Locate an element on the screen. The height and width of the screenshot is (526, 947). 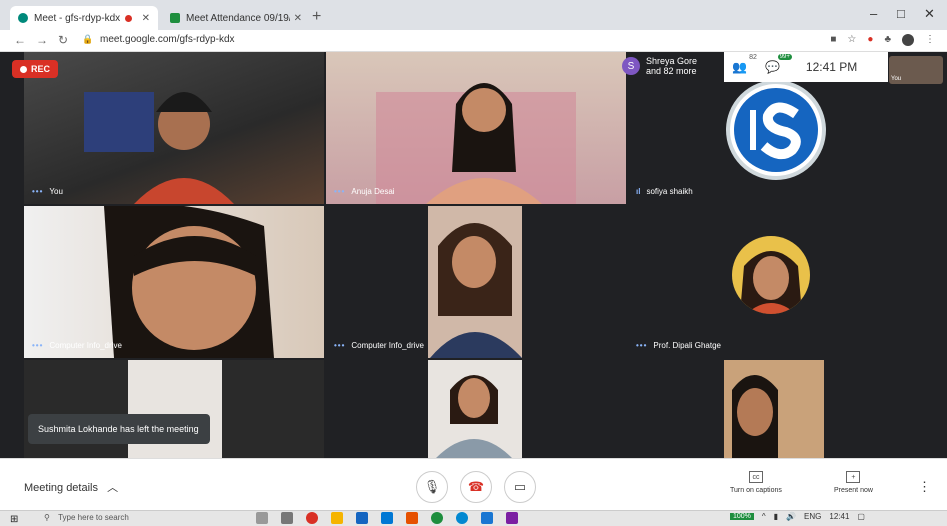
self-view-label: You is located at coordinates (896, 79).